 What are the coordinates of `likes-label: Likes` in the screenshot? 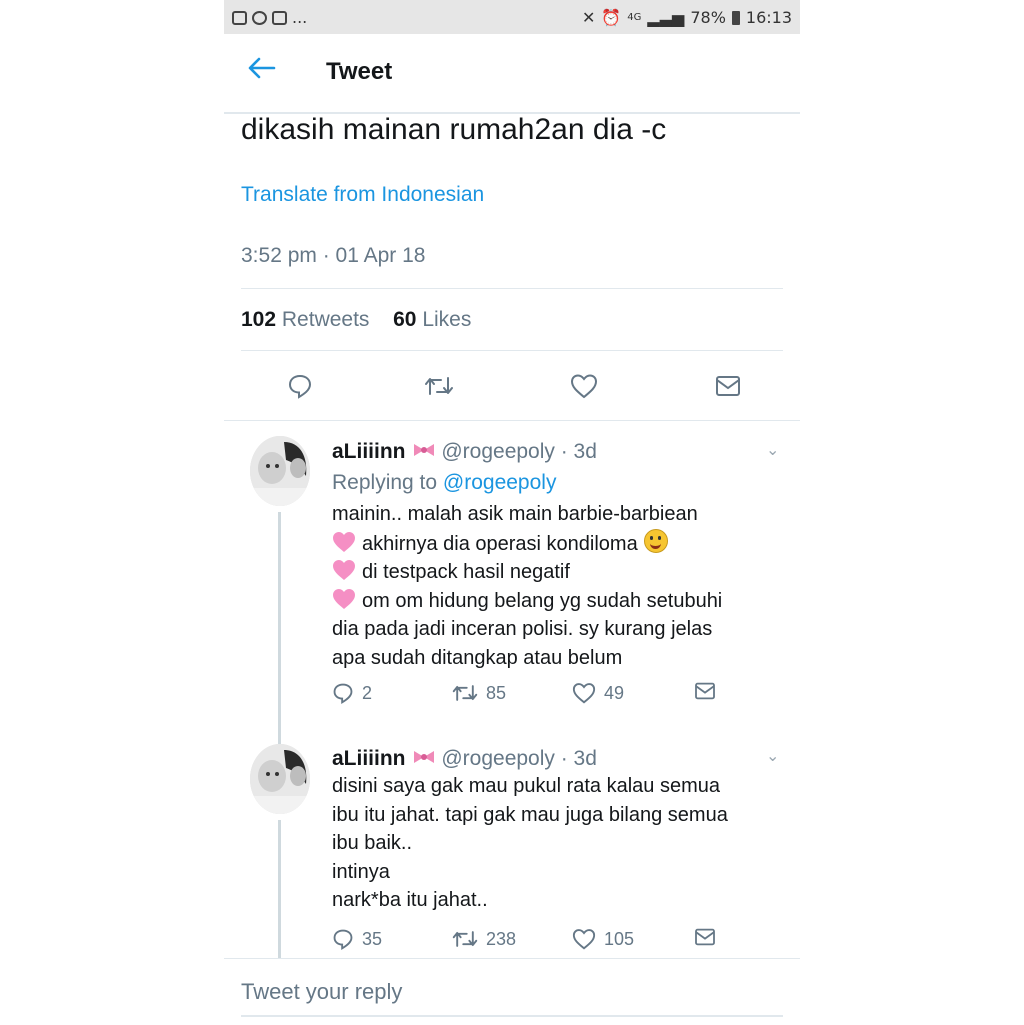 It's located at (447, 319).